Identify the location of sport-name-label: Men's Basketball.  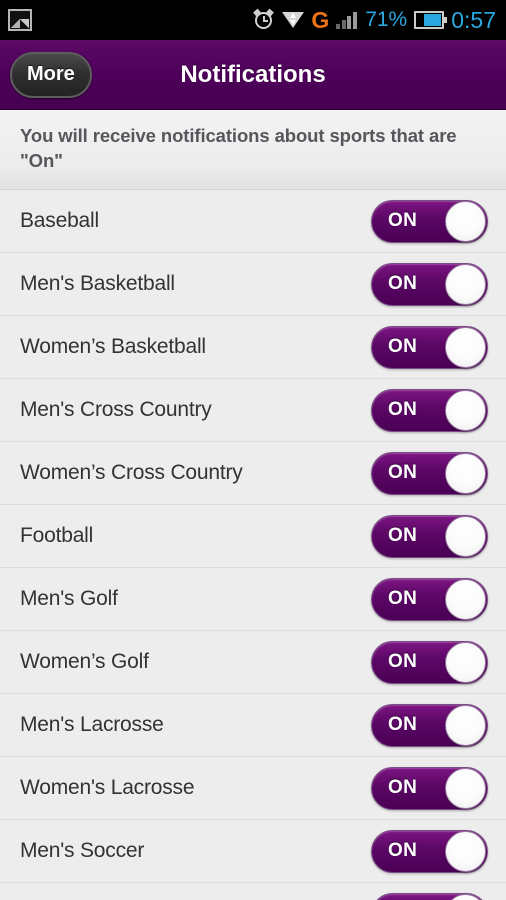
(97, 284).